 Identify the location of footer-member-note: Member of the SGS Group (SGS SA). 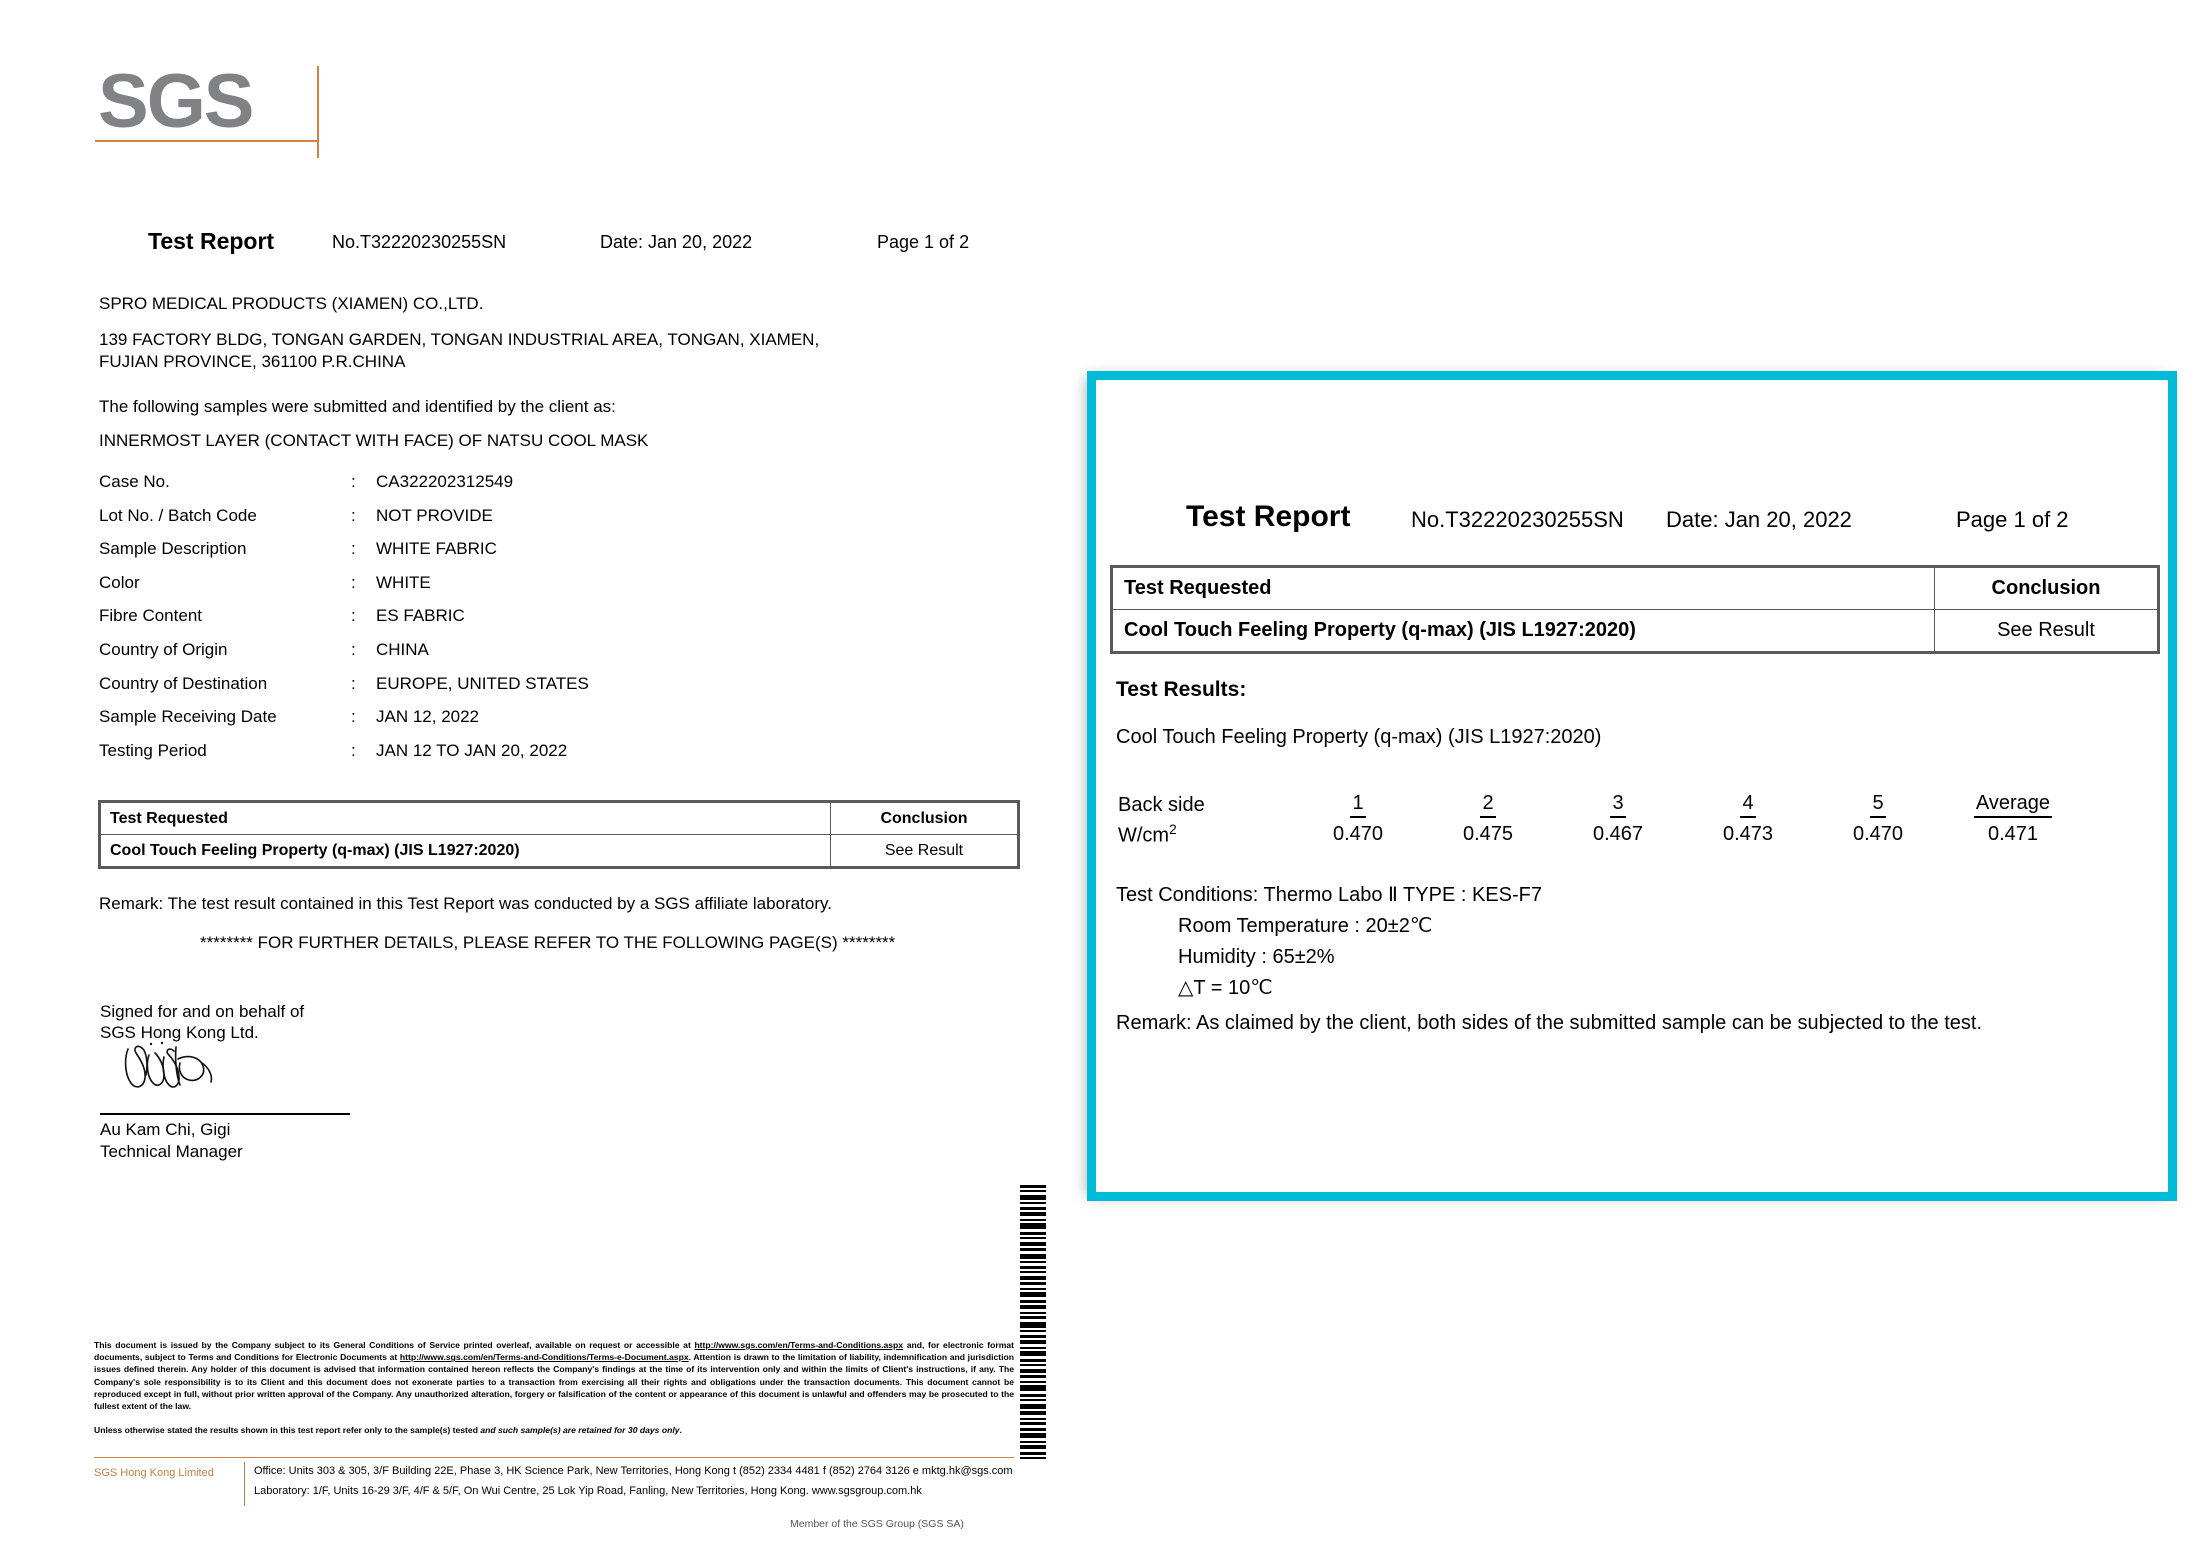
(877, 1524).